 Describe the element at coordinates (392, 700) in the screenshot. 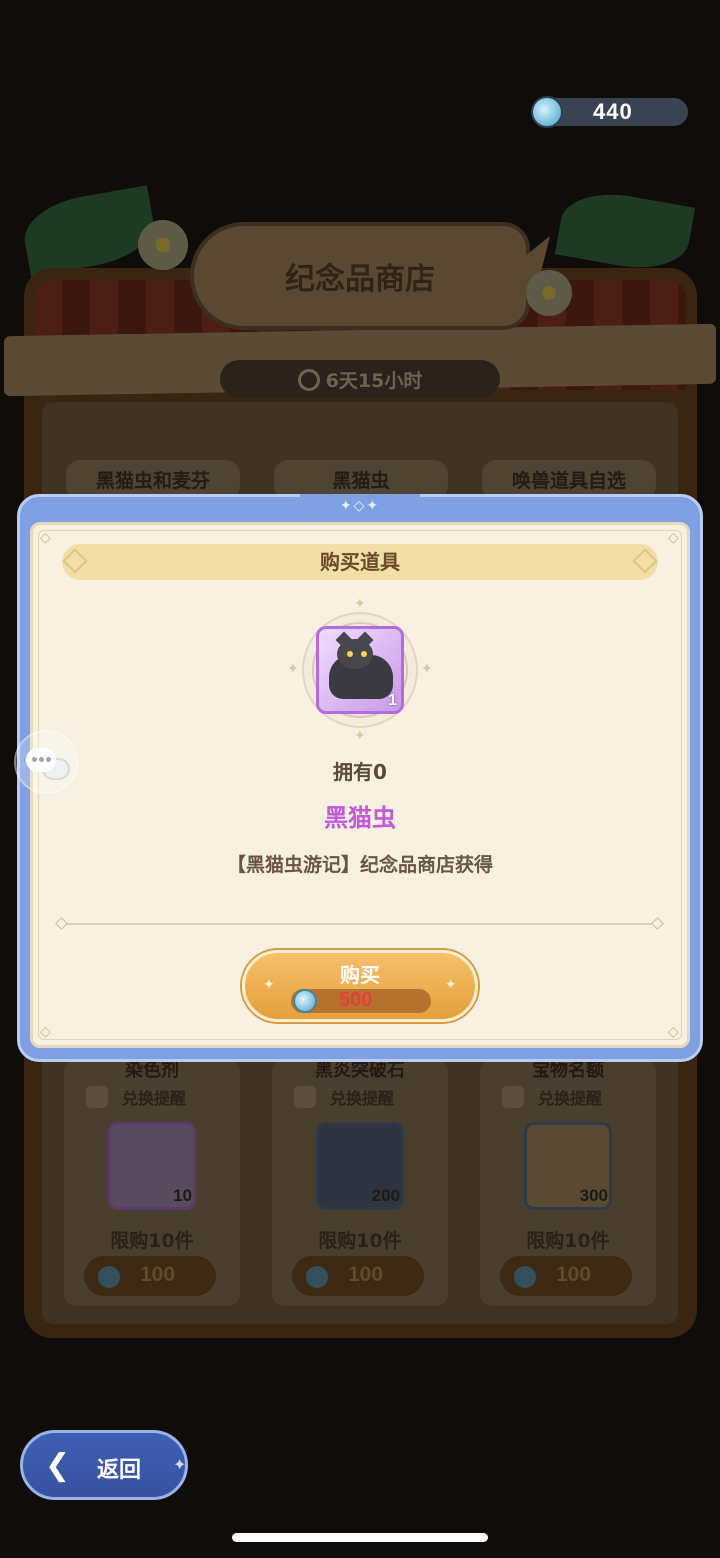

I see `item-count: 1` at that location.